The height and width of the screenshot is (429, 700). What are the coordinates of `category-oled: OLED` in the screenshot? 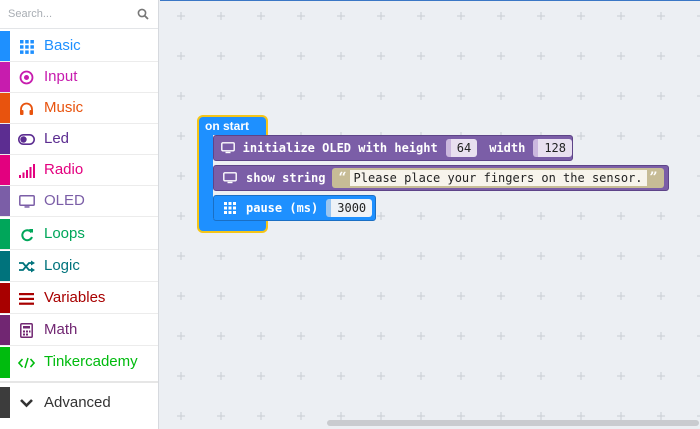 It's located at (79, 201).